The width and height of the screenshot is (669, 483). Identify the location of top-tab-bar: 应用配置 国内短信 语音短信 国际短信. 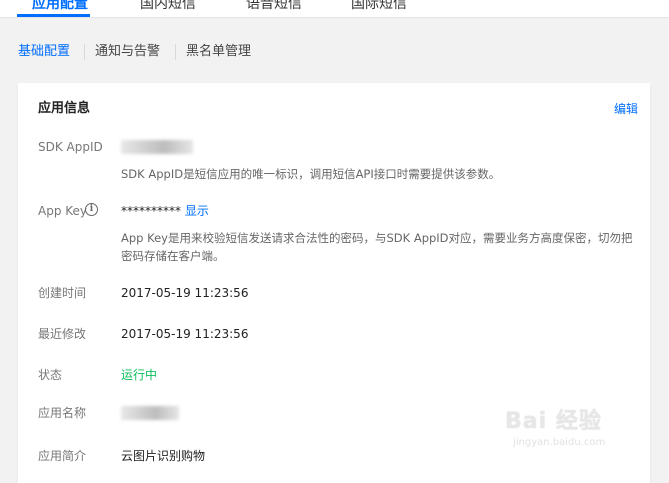
(334, 9).